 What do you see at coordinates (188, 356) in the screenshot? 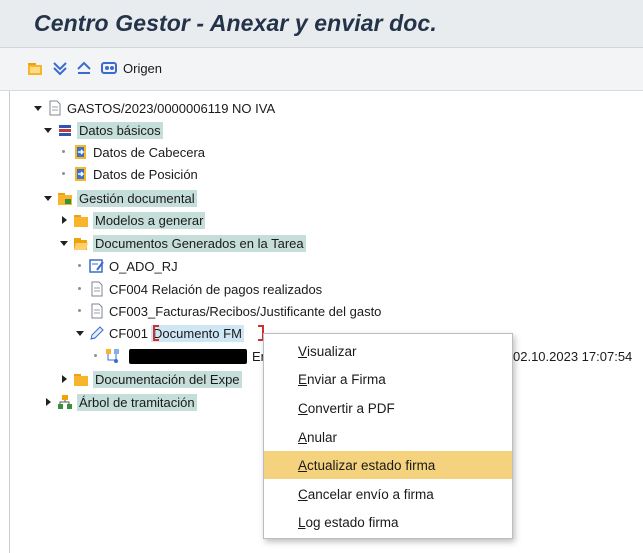
I see `redacted-block` at bounding box center [188, 356].